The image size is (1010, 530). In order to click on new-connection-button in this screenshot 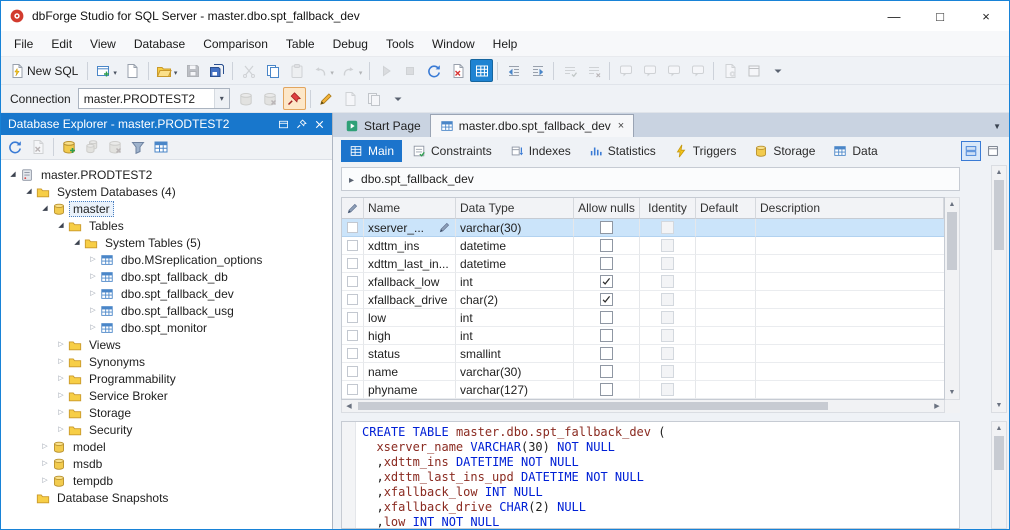, I will do `click(246, 98)`.